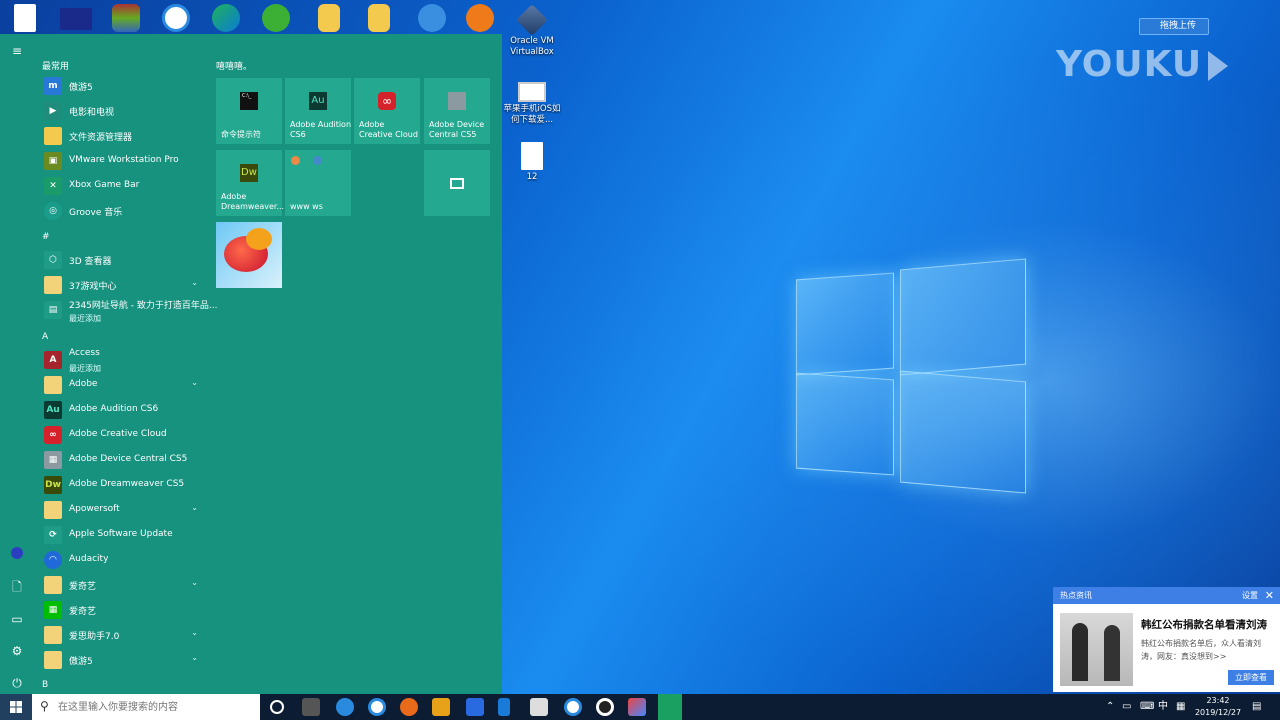  I want to click on desktop-top-icon-row, so click(250, 17).